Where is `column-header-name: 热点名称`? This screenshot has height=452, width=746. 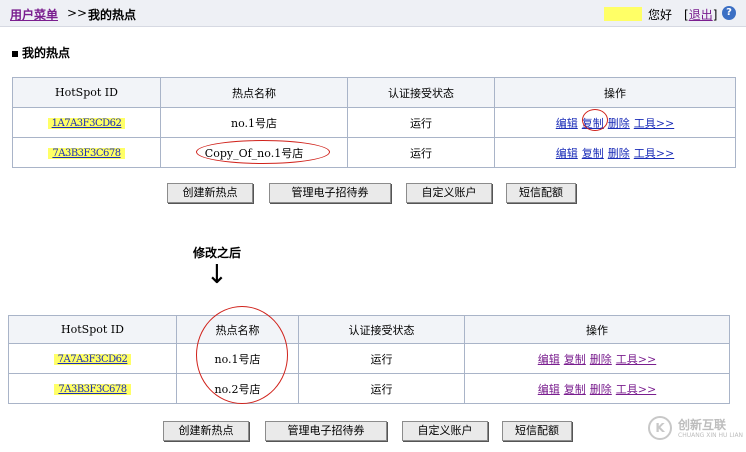 column-header-name: 热点名称 is located at coordinates (254, 92).